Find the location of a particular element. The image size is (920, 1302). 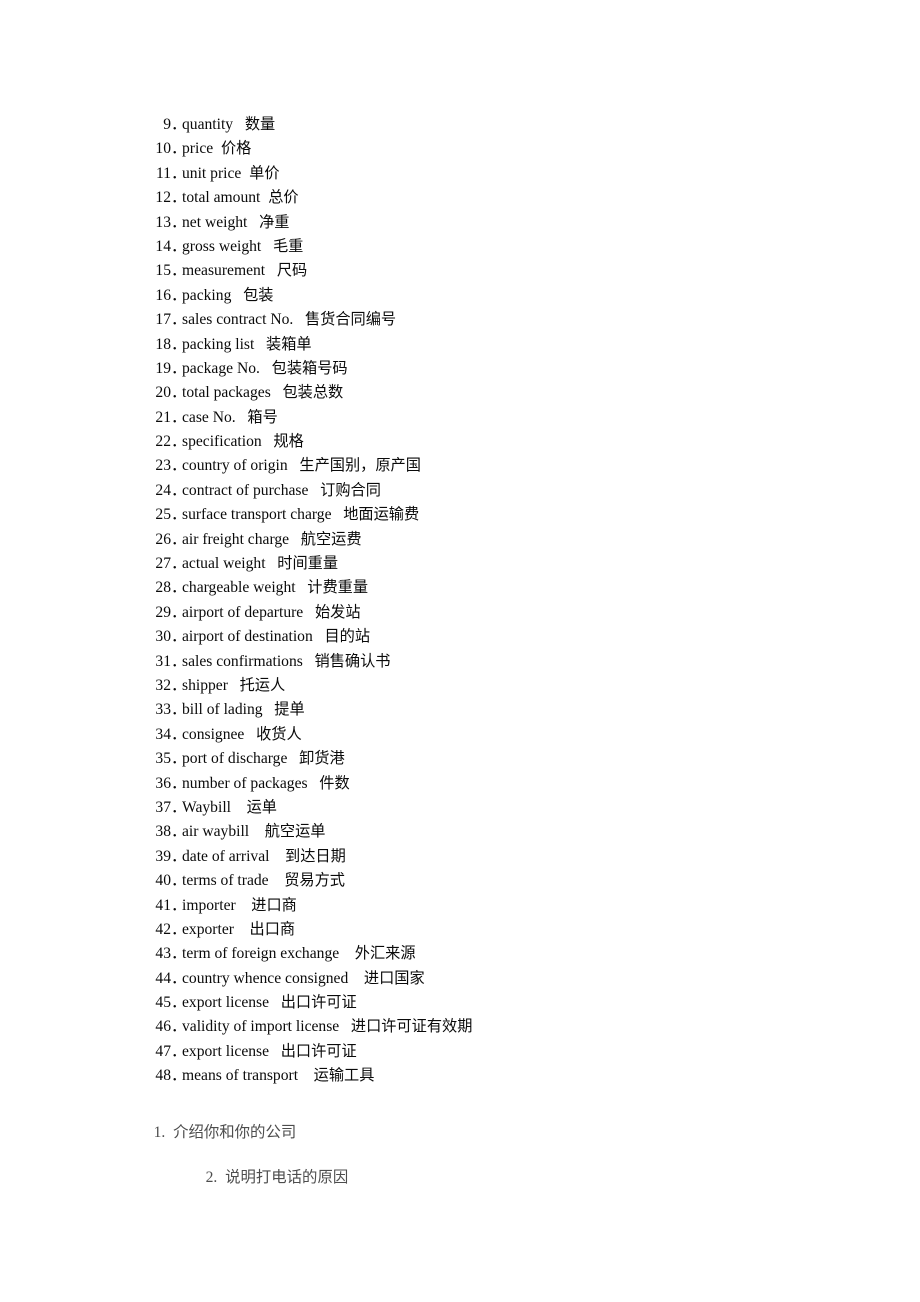

glossary-row-term-cn: 卸货港 is located at coordinates (322, 758).